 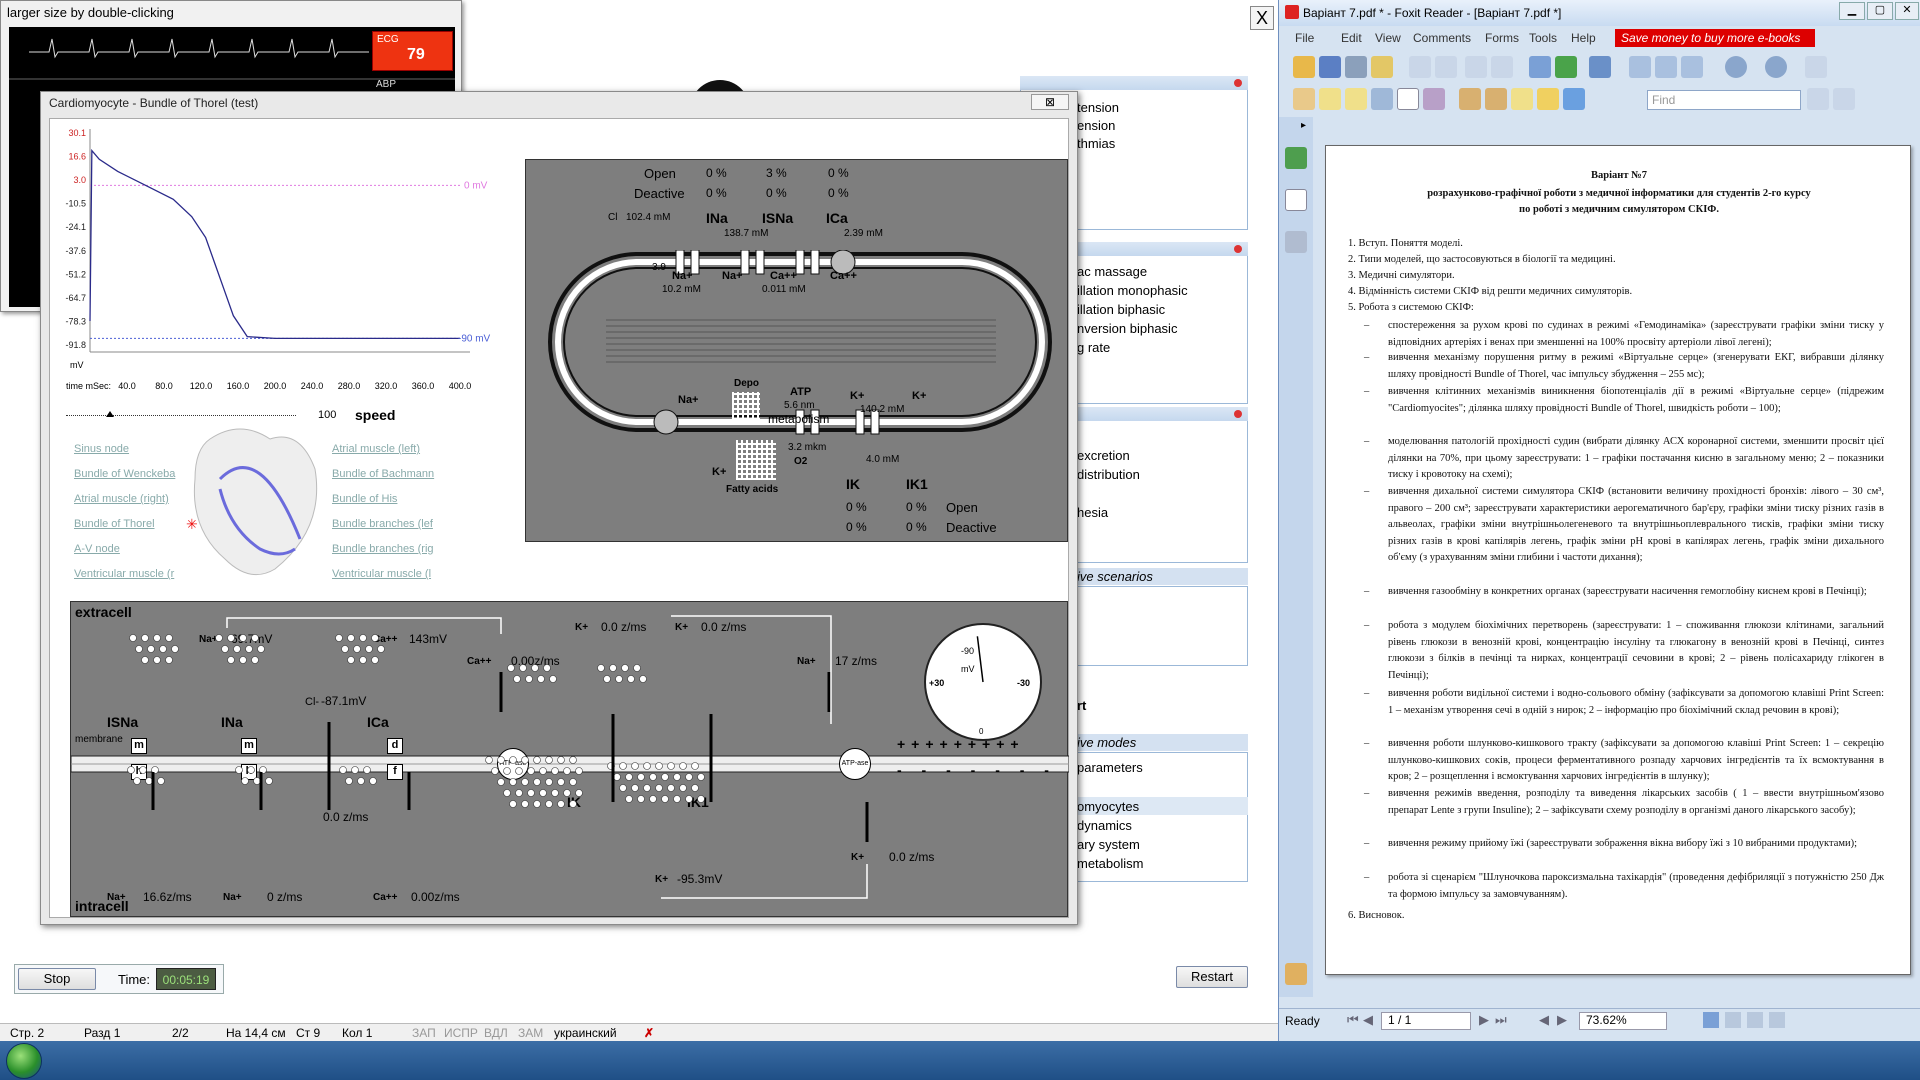 I want to click on minimize-button: ▁, so click(x=1852, y=11).